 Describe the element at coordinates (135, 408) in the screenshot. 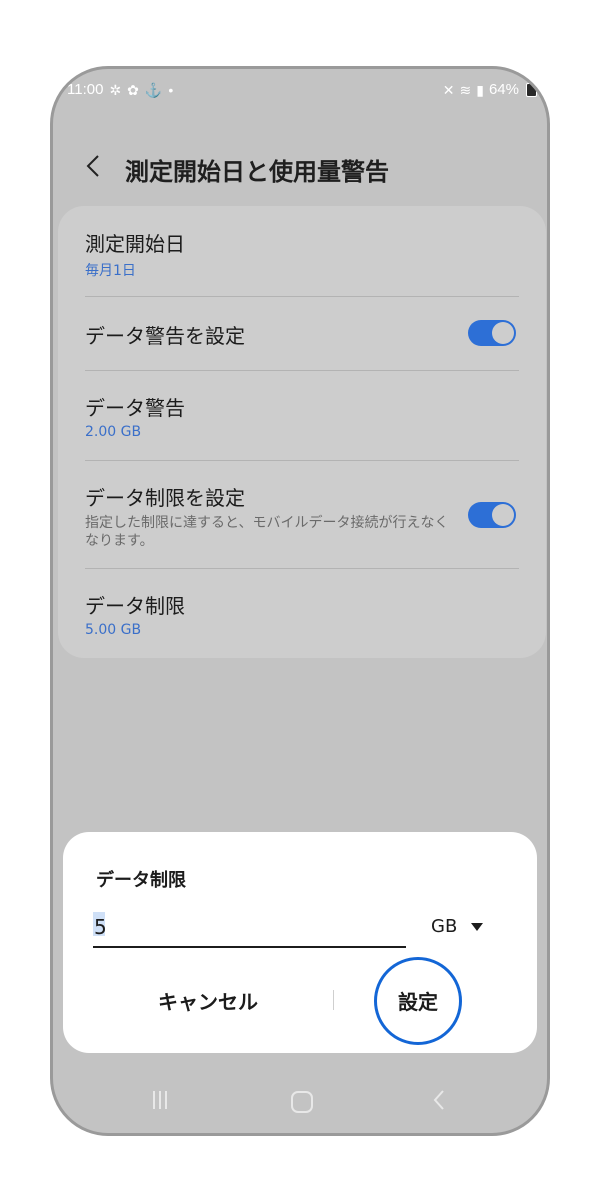

I see `setting-title: データ警告` at that location.